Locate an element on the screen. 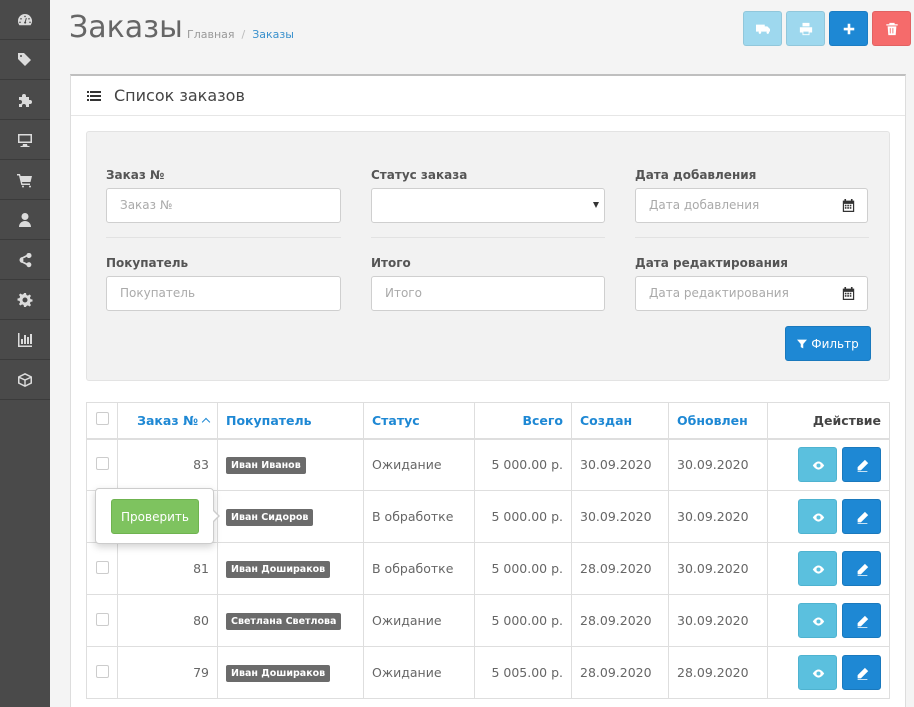 The width and height of the screenshot is (914, 707). date-modified-input: Дата редактирования is located at coordinates (732, 293).